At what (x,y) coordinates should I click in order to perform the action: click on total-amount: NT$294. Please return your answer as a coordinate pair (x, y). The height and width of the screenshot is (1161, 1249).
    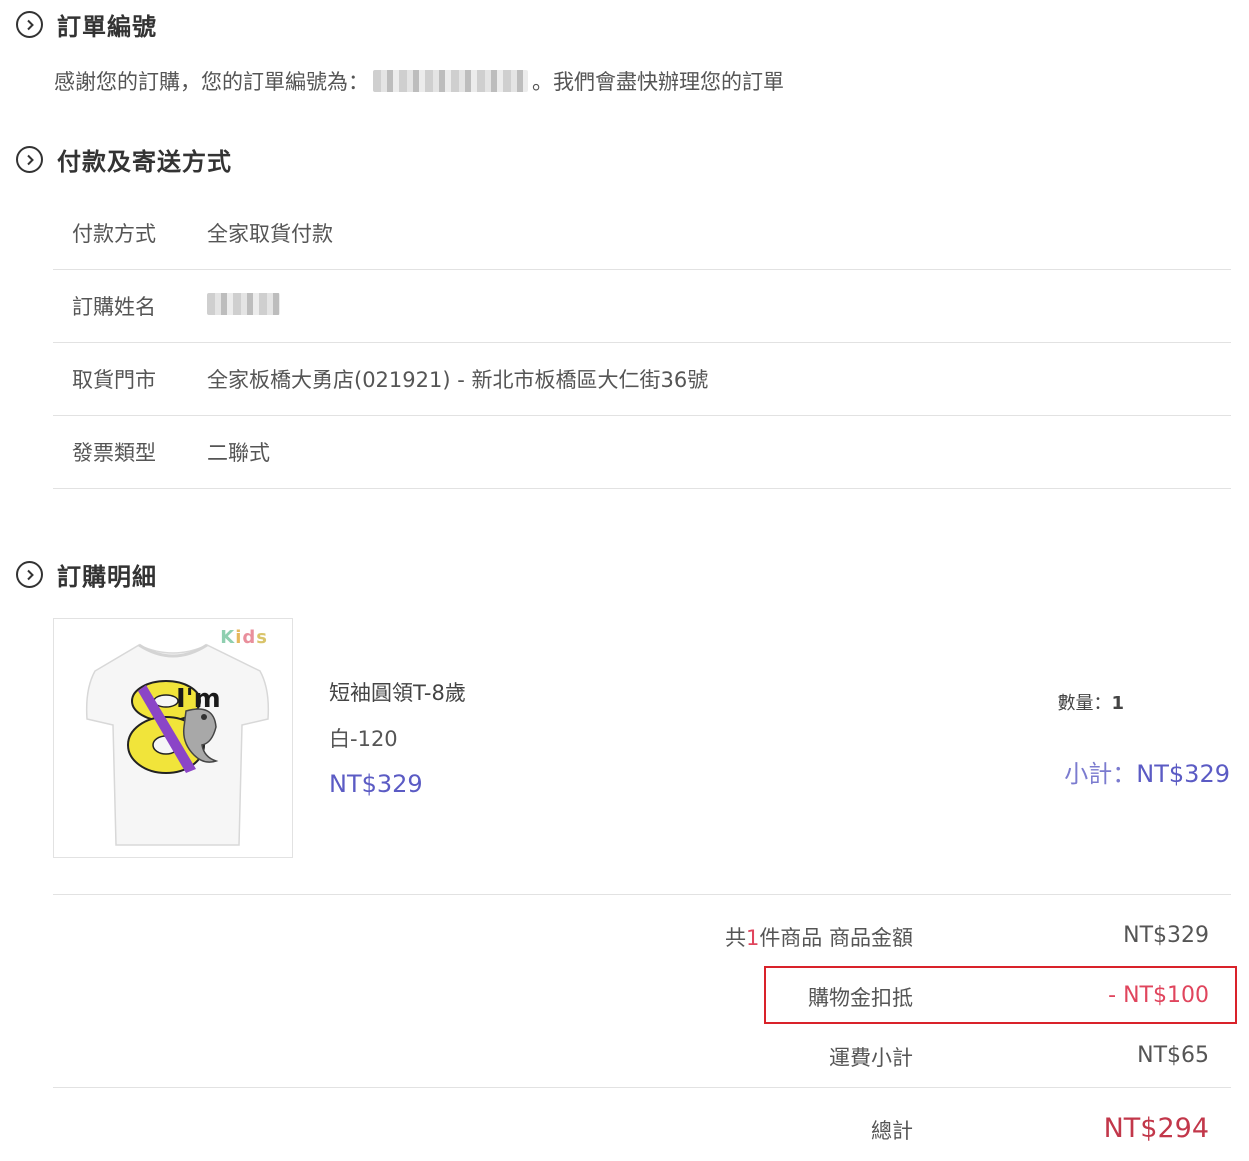
    Looking at the image, I should click on (1156, 1128).